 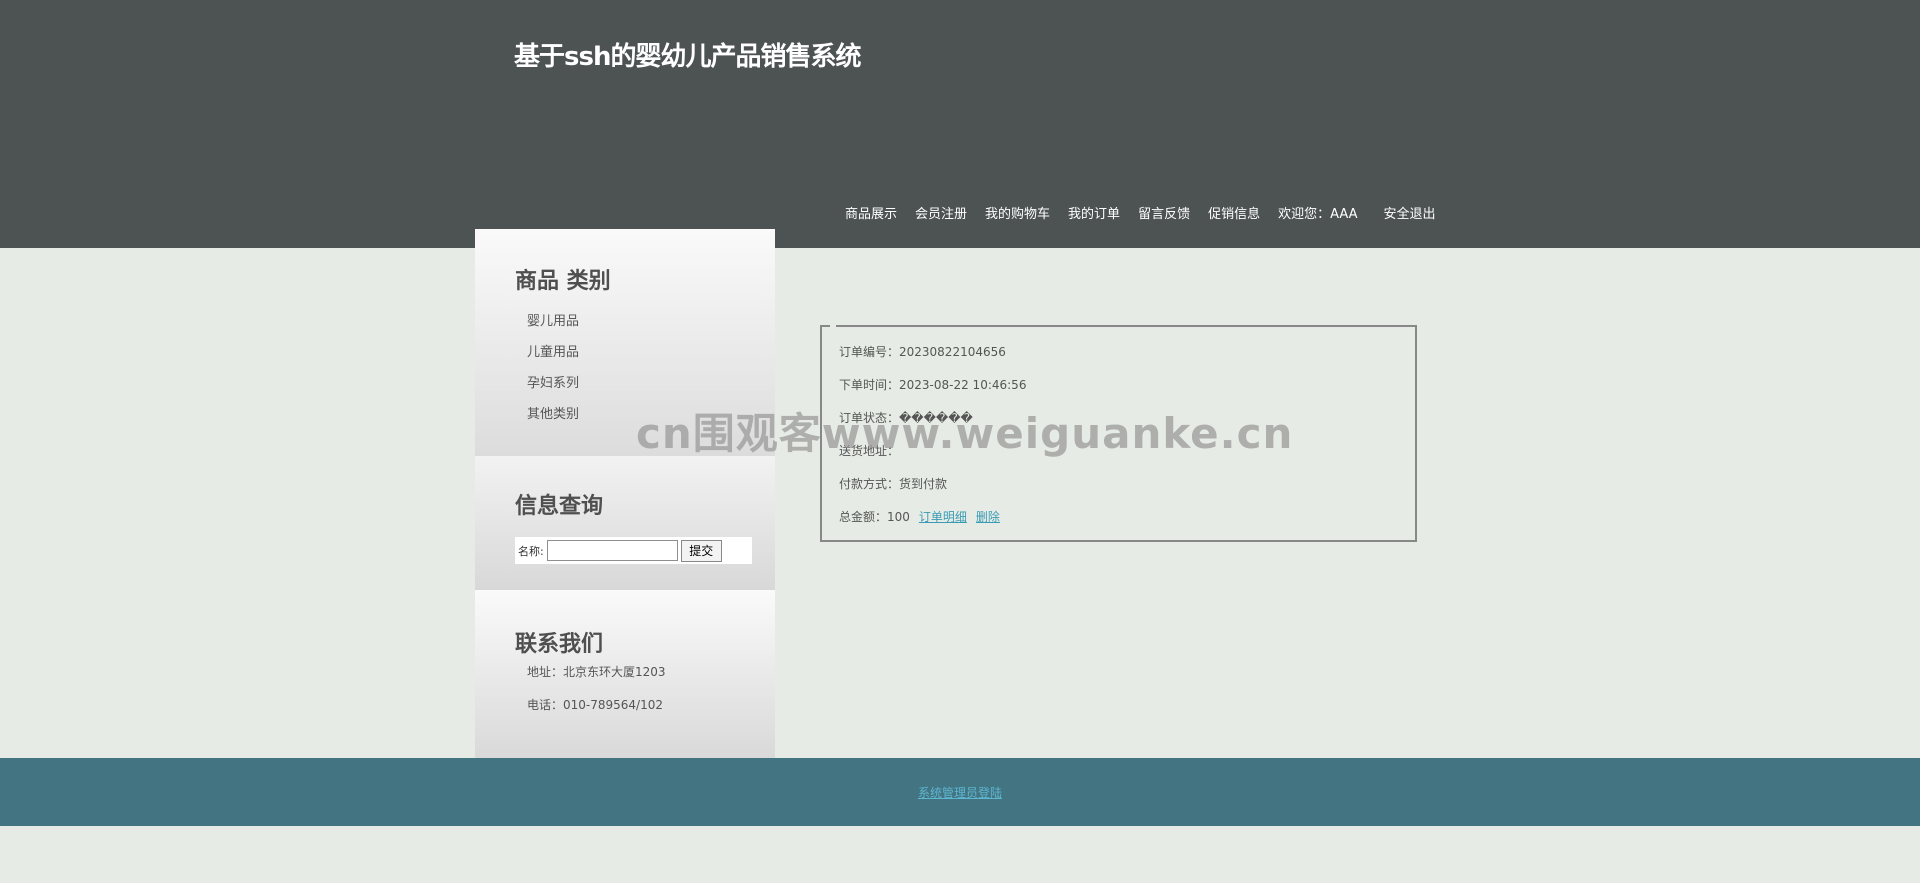 What do you see at coordinates (933, 385) in the screenshot?
I see `order-time: 下单时间：2023-08-22 10:46:56` at bounding box center [933, 385].